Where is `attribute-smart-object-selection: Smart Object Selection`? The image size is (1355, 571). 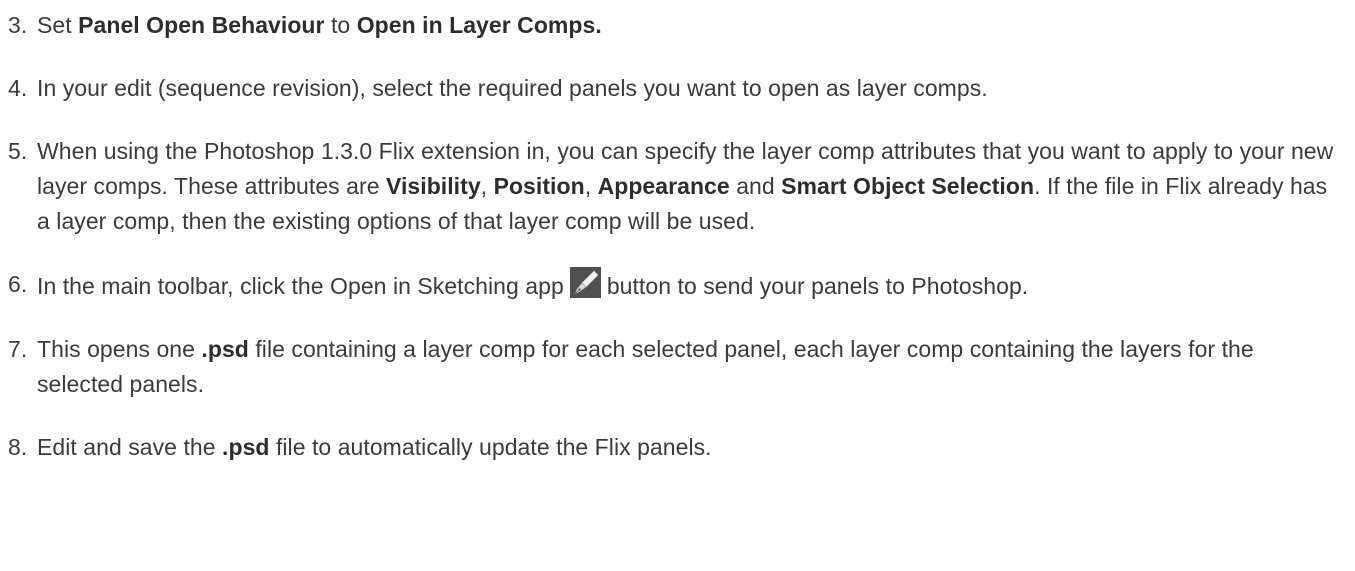 attribute-smart-object-selection: Smart Object Selection is located at coordinates (908, 186).